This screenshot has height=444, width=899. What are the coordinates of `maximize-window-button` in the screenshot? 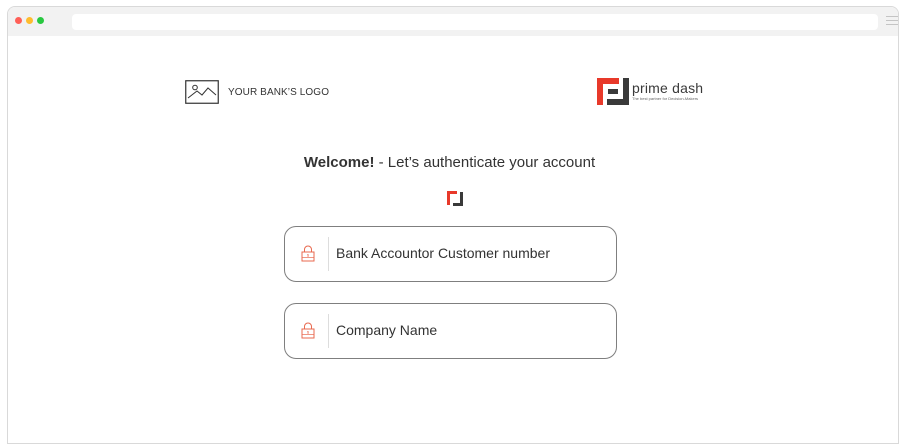 It's located at (40, 20).